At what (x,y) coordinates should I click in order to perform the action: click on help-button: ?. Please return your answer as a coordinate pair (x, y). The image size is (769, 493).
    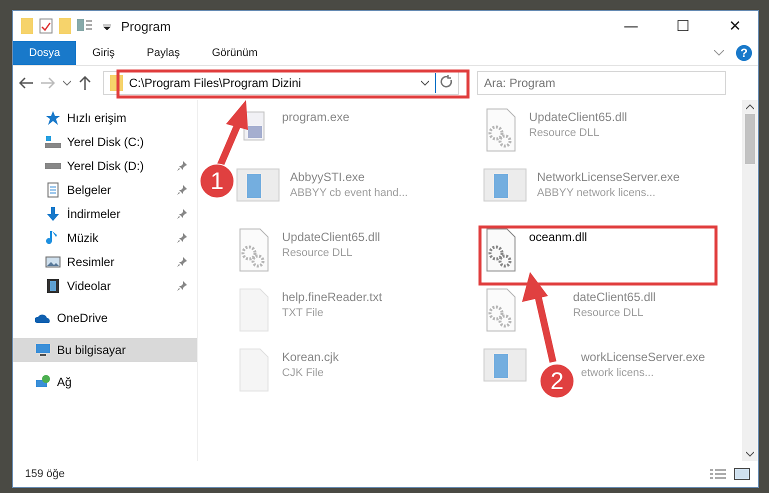
    Looking at the image, I should click on (744, 53).